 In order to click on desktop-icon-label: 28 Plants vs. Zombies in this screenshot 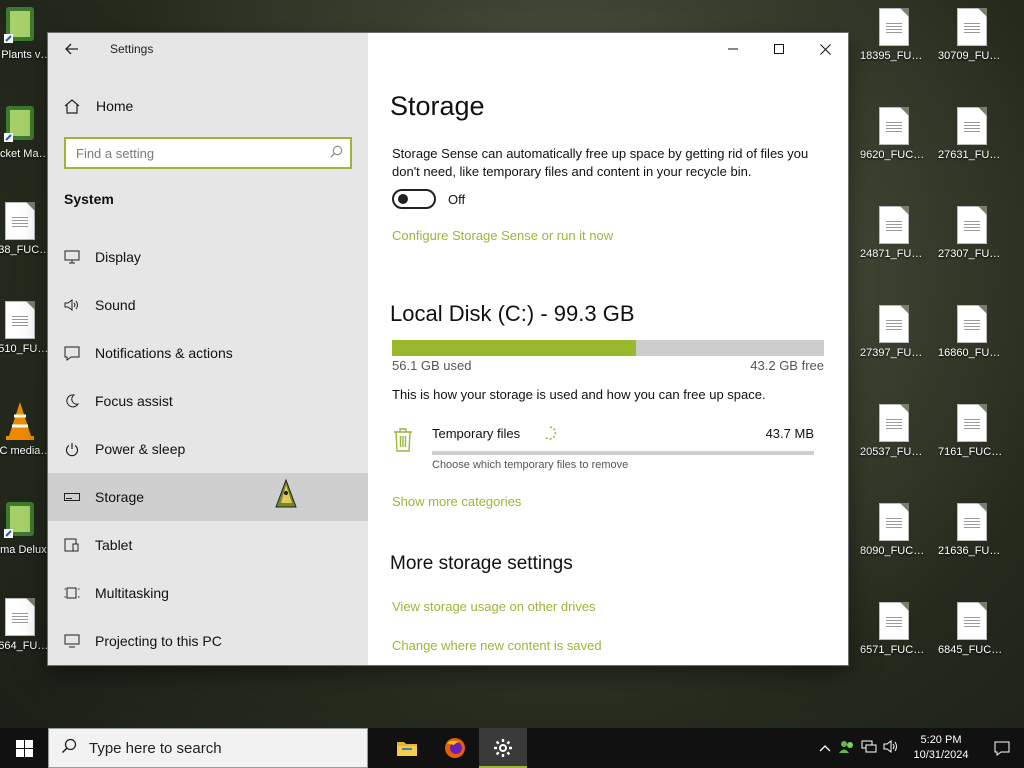, I will do `click(27, 55)`.